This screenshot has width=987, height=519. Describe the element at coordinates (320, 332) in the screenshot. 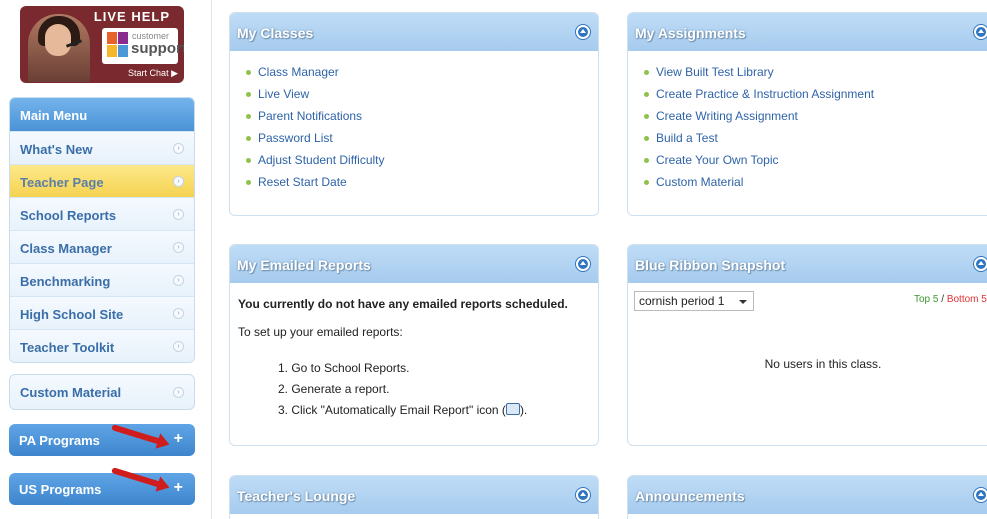

I see `setup-instructions: To set up your emailed reports:` at that location.